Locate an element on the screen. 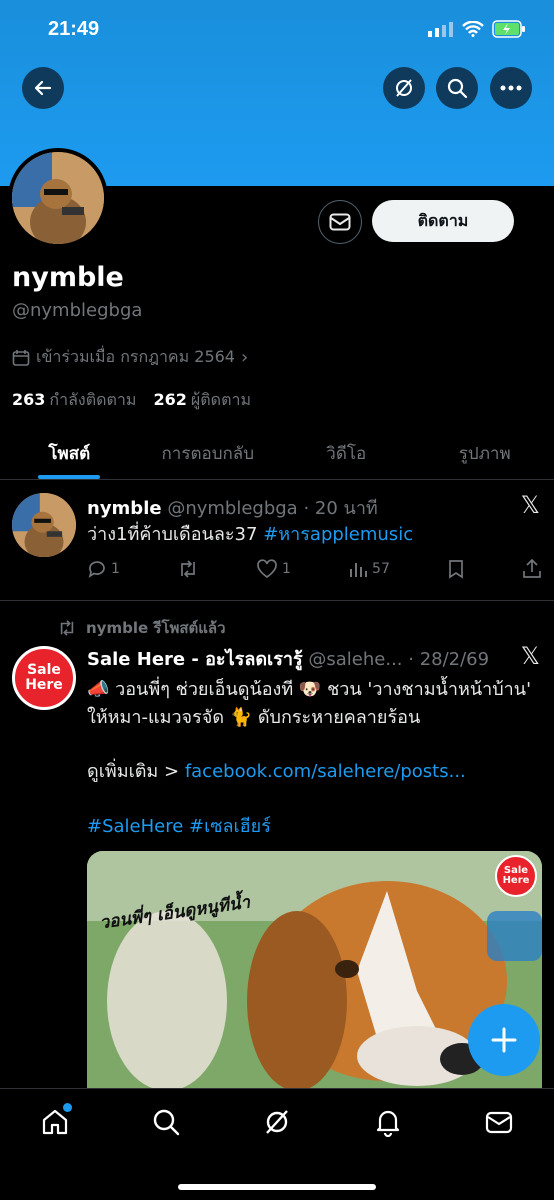  repost-button is located at coordinates (188, 569).